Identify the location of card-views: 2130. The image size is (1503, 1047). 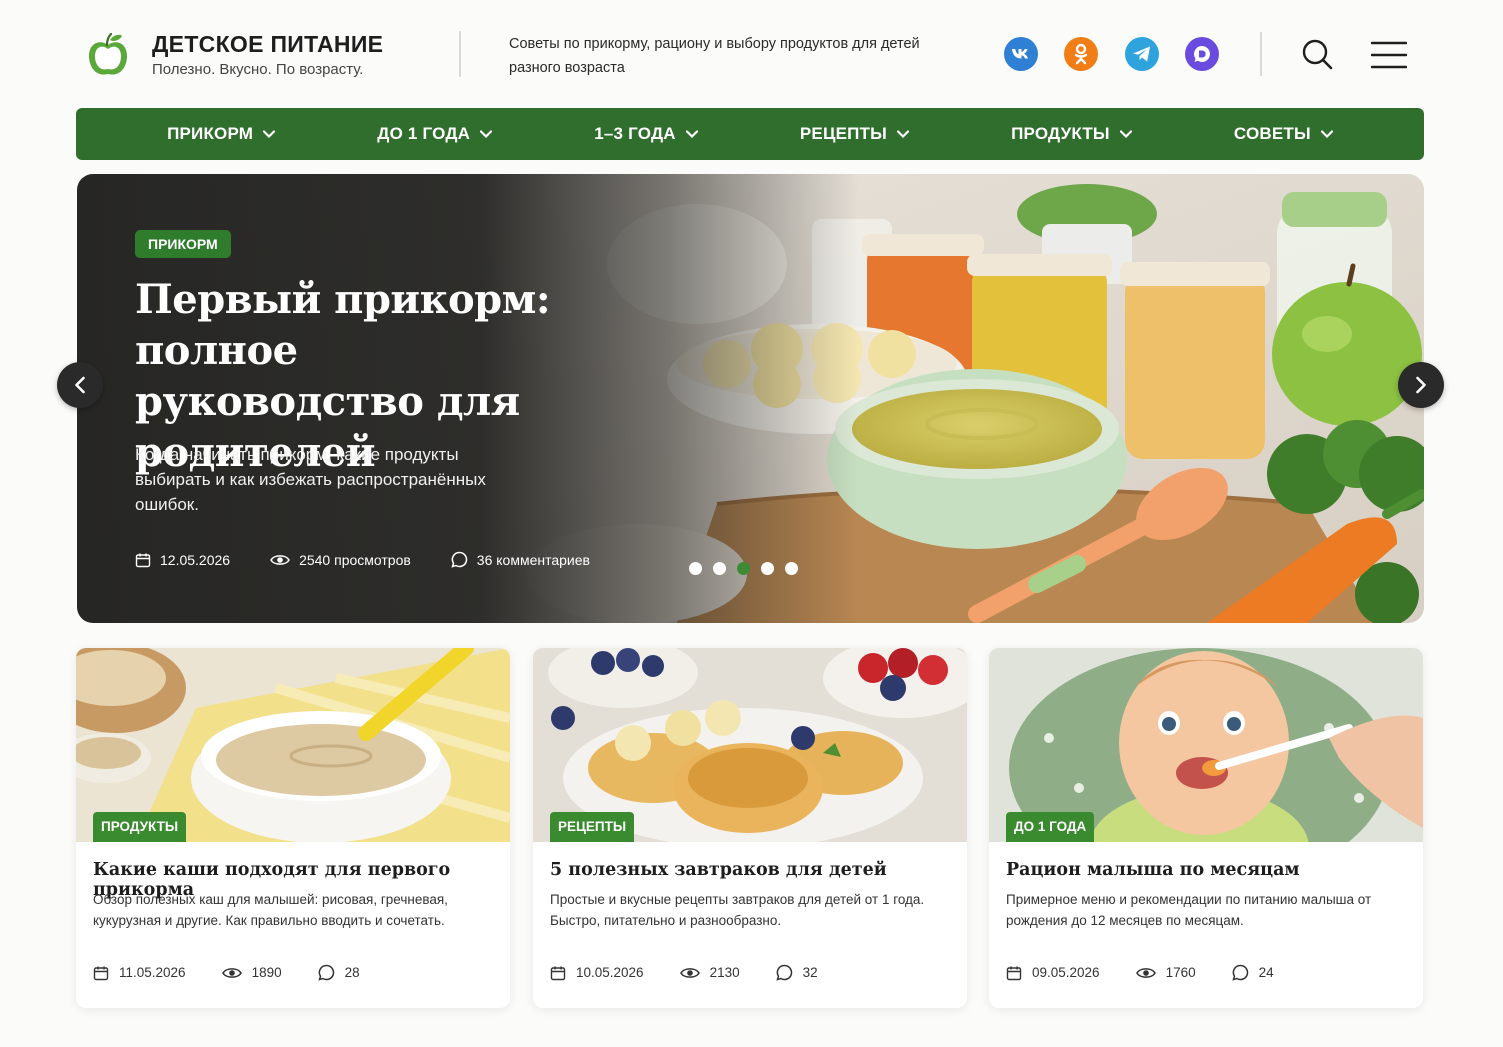
(709, 972).